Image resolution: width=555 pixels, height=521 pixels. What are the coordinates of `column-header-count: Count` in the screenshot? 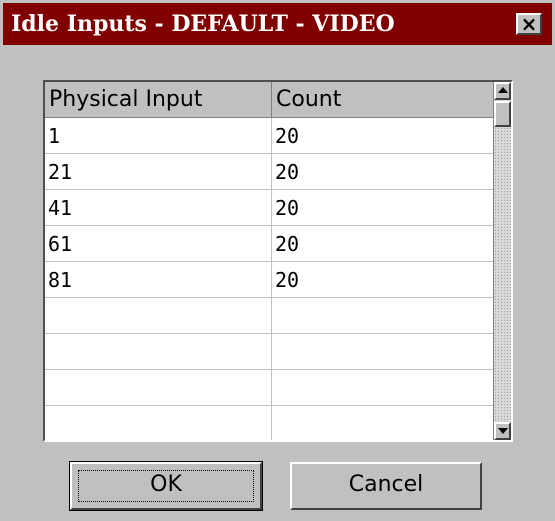 It's located at (383, 99).